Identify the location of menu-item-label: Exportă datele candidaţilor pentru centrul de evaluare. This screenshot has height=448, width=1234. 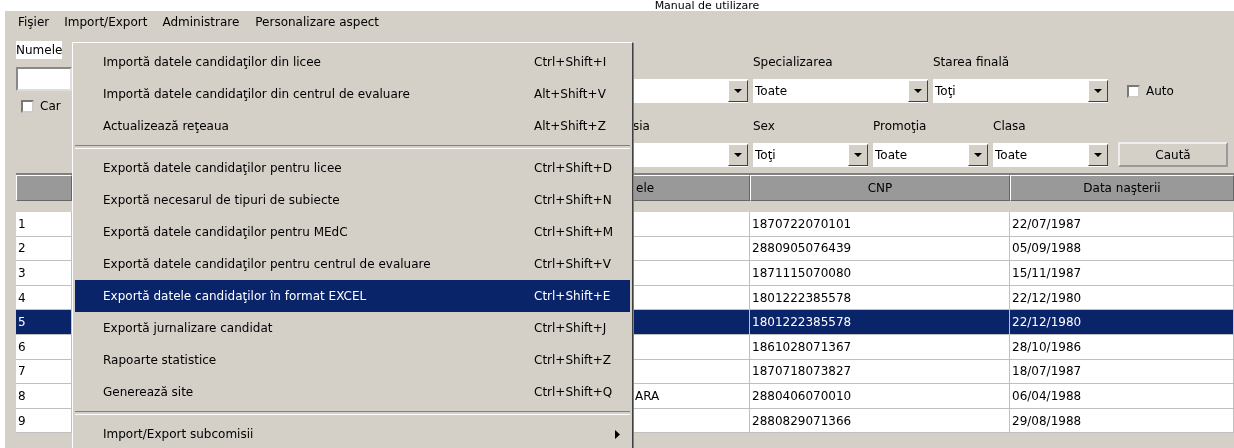
(267, 264).